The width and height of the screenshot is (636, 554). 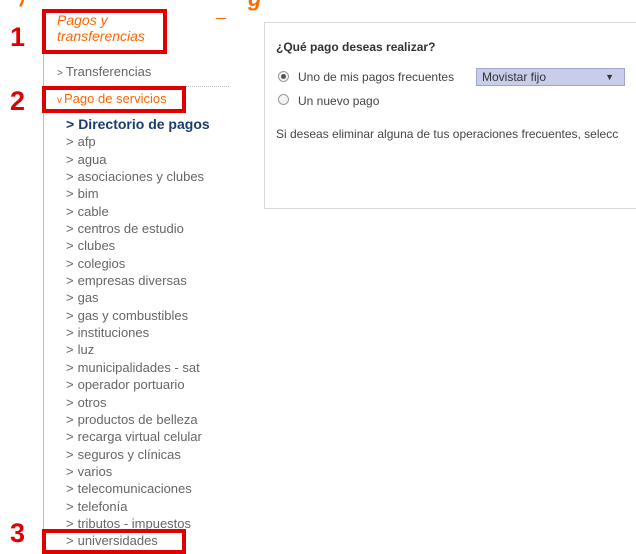 I want to click on sub-item-label: asociaciones y clubes, so click(x=141, y=177).